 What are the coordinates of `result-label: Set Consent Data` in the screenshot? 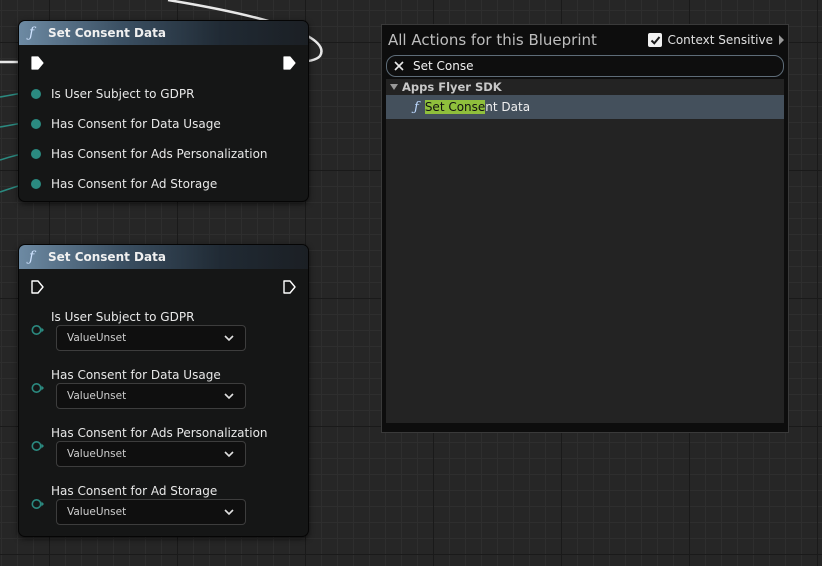 It's located at (477, 107).